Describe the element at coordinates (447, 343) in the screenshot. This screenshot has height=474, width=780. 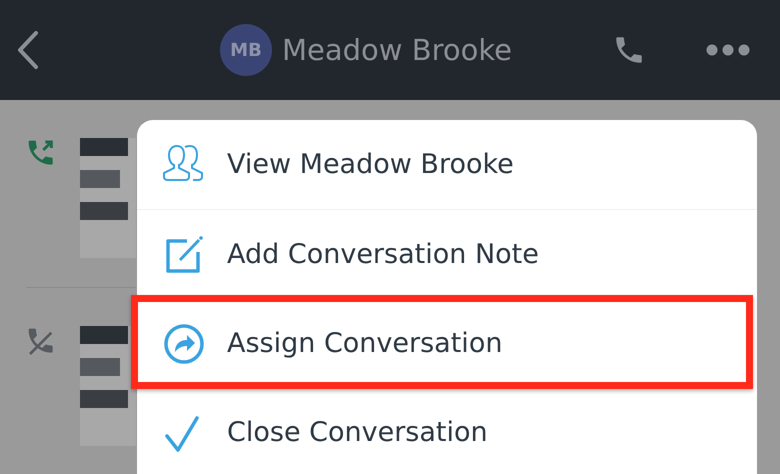
I see `menu-item: Assign Conversation` at that location.